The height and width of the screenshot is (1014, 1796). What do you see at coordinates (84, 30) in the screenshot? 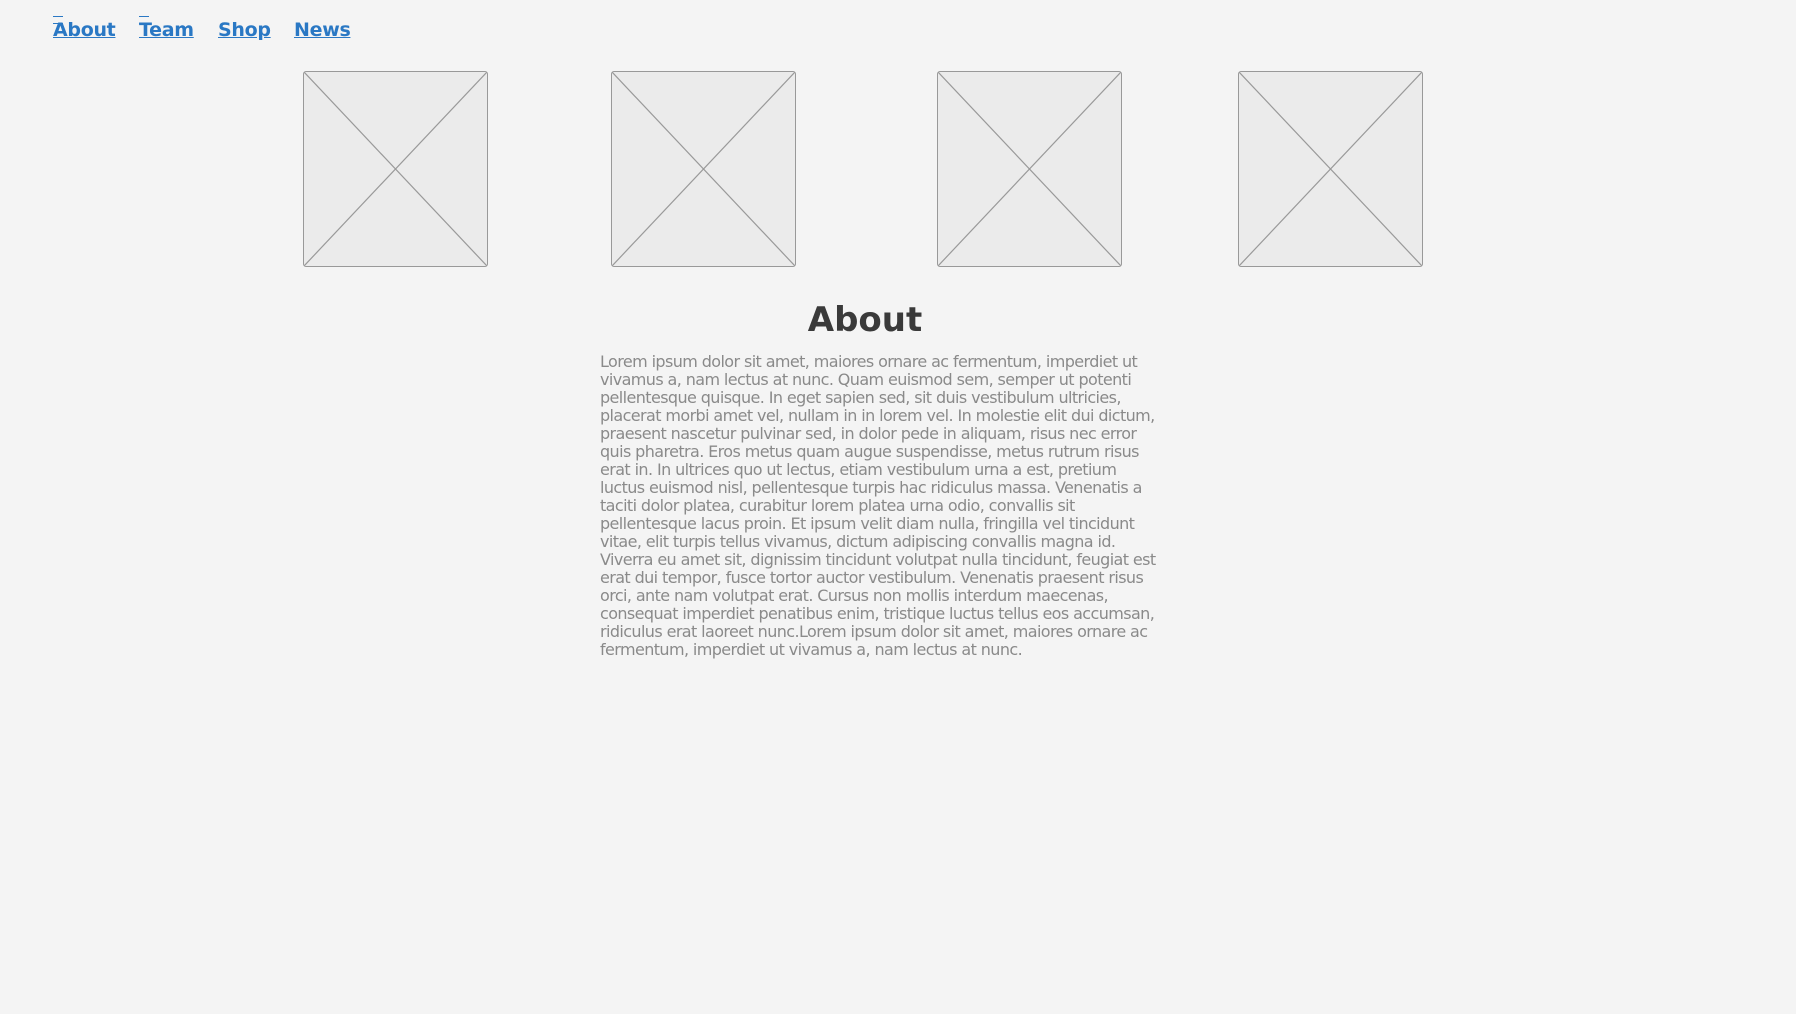
I see `nav-link-about: About` at bounding box center [84, 30].